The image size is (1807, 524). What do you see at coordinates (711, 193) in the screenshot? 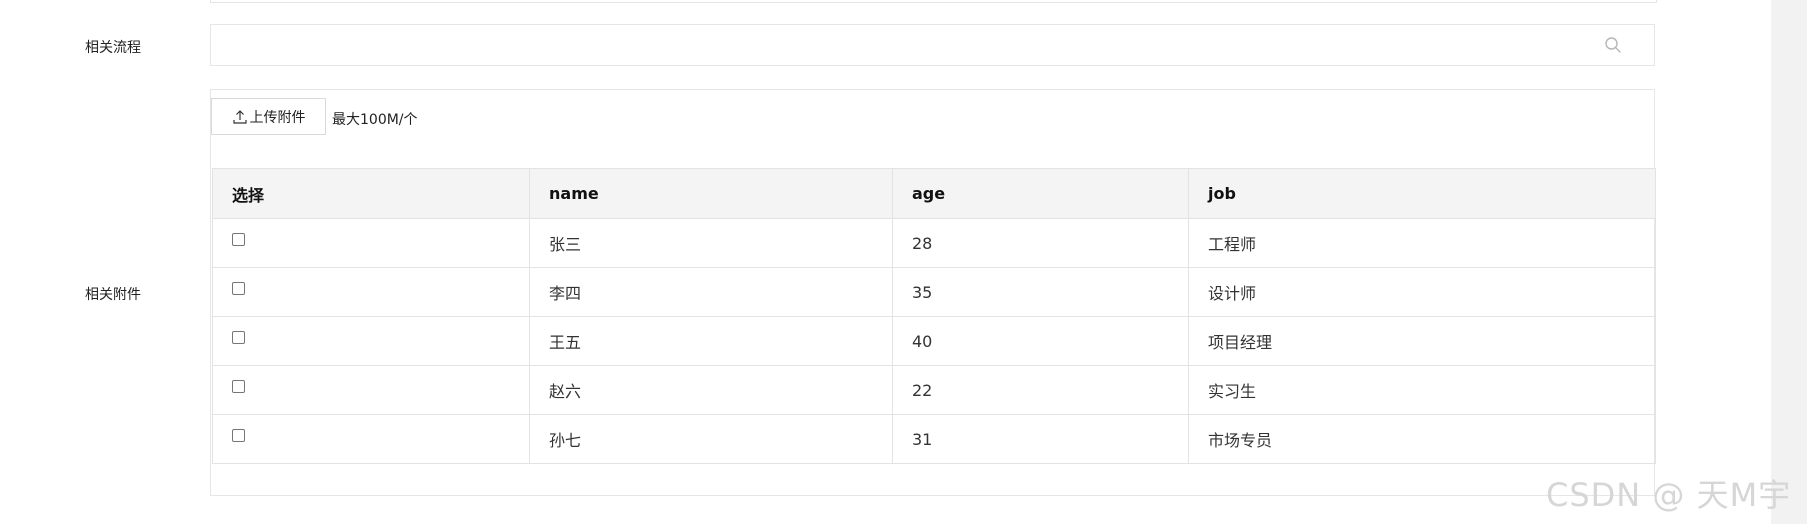
I see `column-header-name: name` at bounding box center [711, 193].